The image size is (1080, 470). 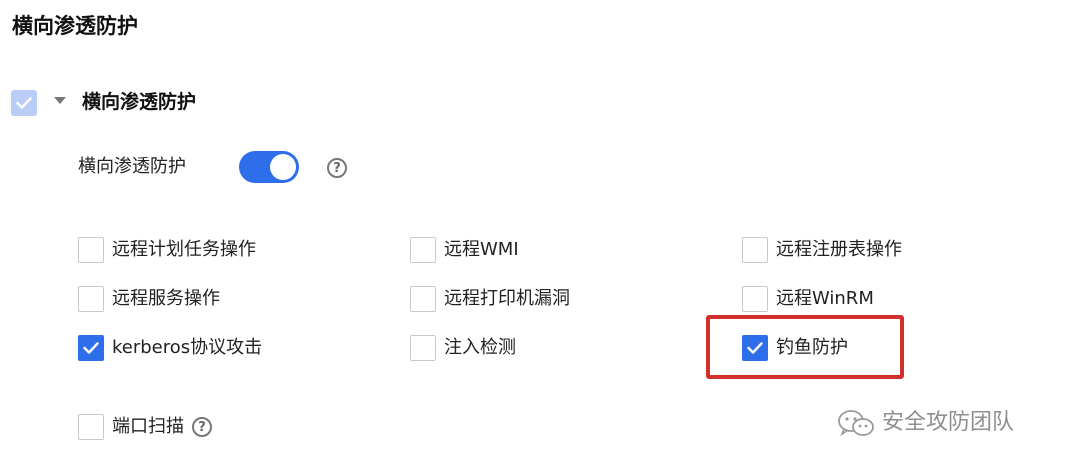 What do you see at coordinates (184, 249) in the screenshot?
I see `option-label: 远程计划任务操作` at bounding box center [184, 249].